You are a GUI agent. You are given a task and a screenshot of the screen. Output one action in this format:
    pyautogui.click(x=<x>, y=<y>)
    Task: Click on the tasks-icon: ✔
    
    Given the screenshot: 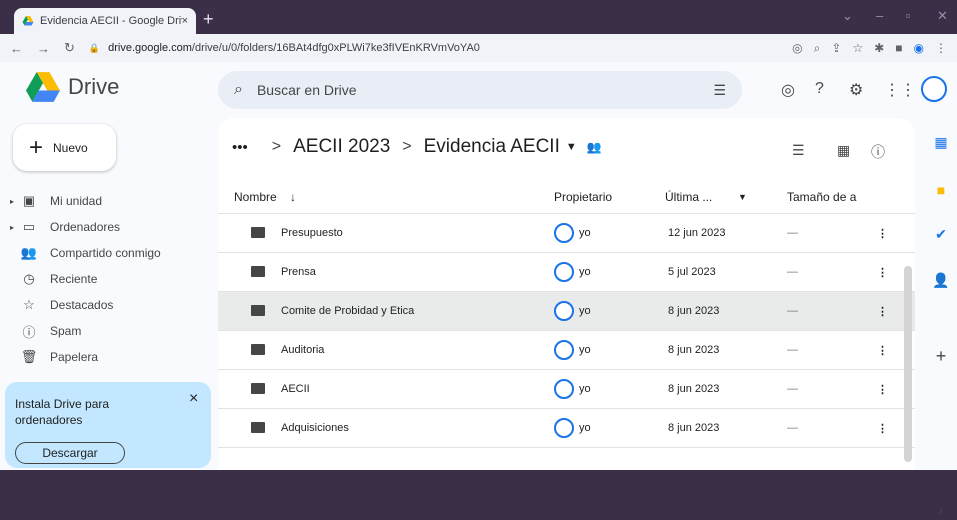 What is the action you would take?
    pyautogui.click(x=941, y=234)
    